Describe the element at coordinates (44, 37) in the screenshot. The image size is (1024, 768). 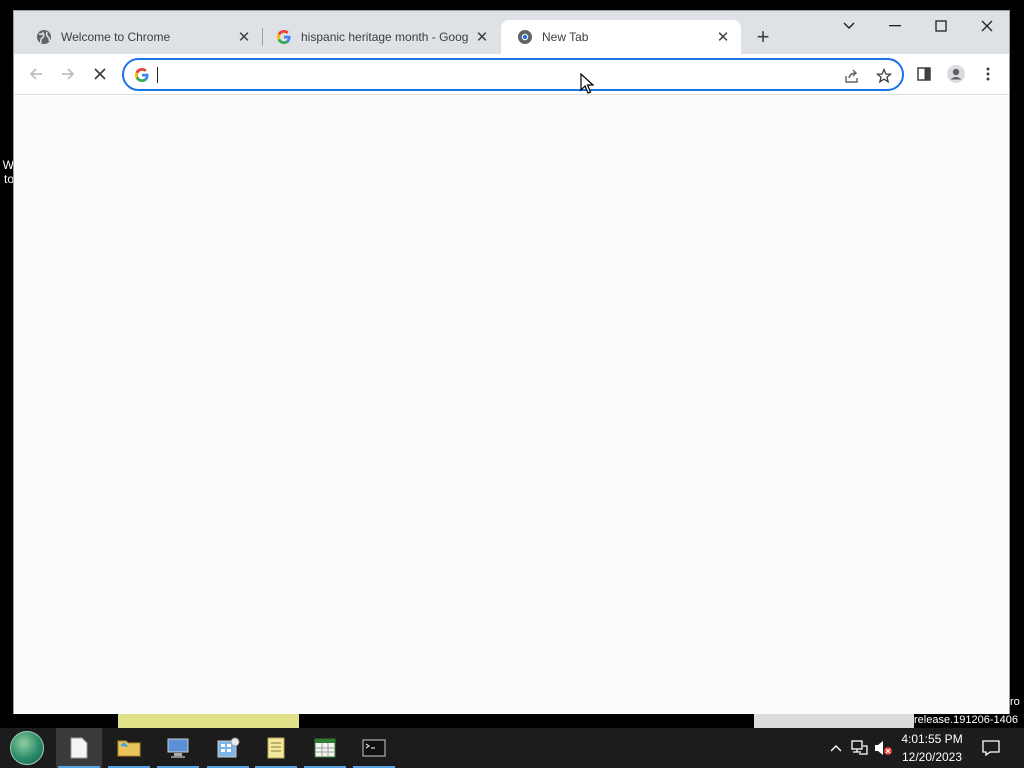
I see `globe-icon` at that location.